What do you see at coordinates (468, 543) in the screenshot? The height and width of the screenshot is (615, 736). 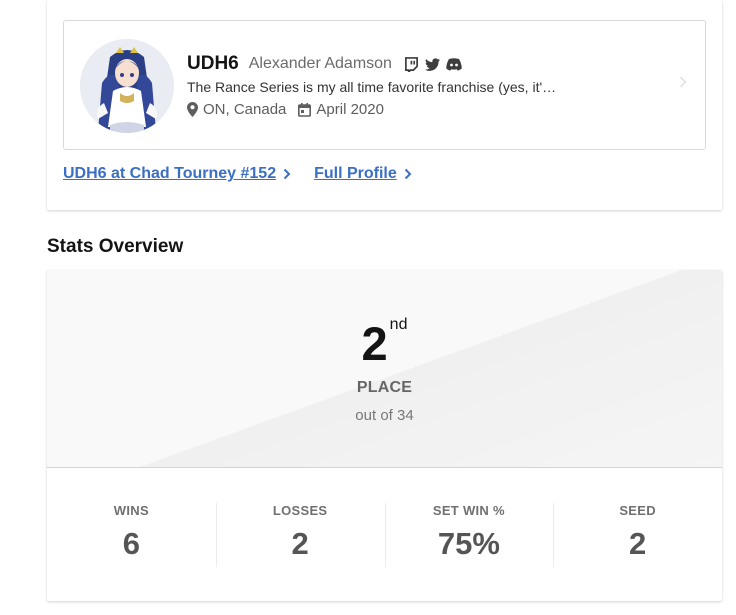 I see `stat-value: 75%` at bounding box center [468, 543].